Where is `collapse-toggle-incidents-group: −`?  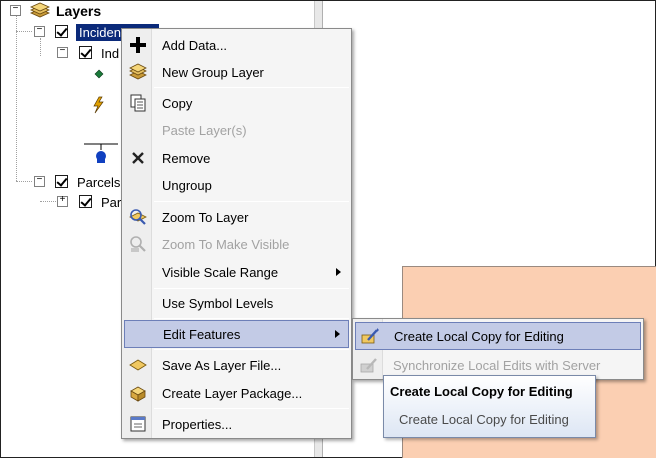 collapse-toggle-incidents-group: − is located at coordinates (39, 31).